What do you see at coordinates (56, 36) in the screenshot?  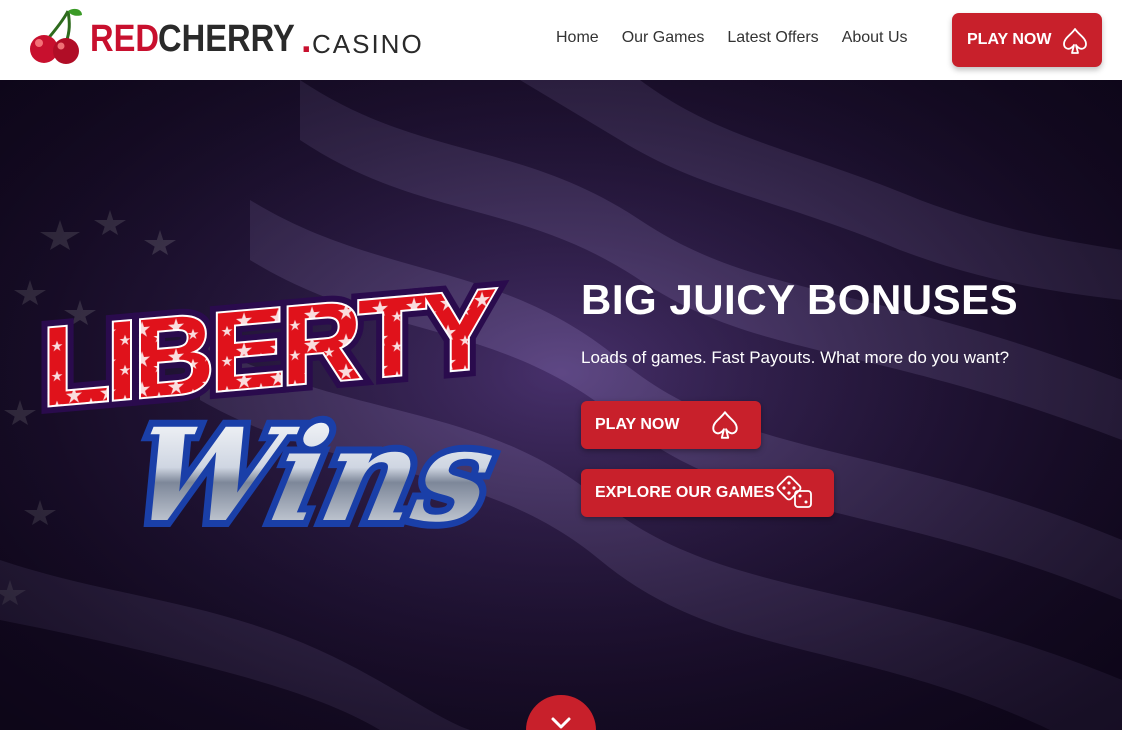 I see `cherry-icon` at bounding box center [56, 36].